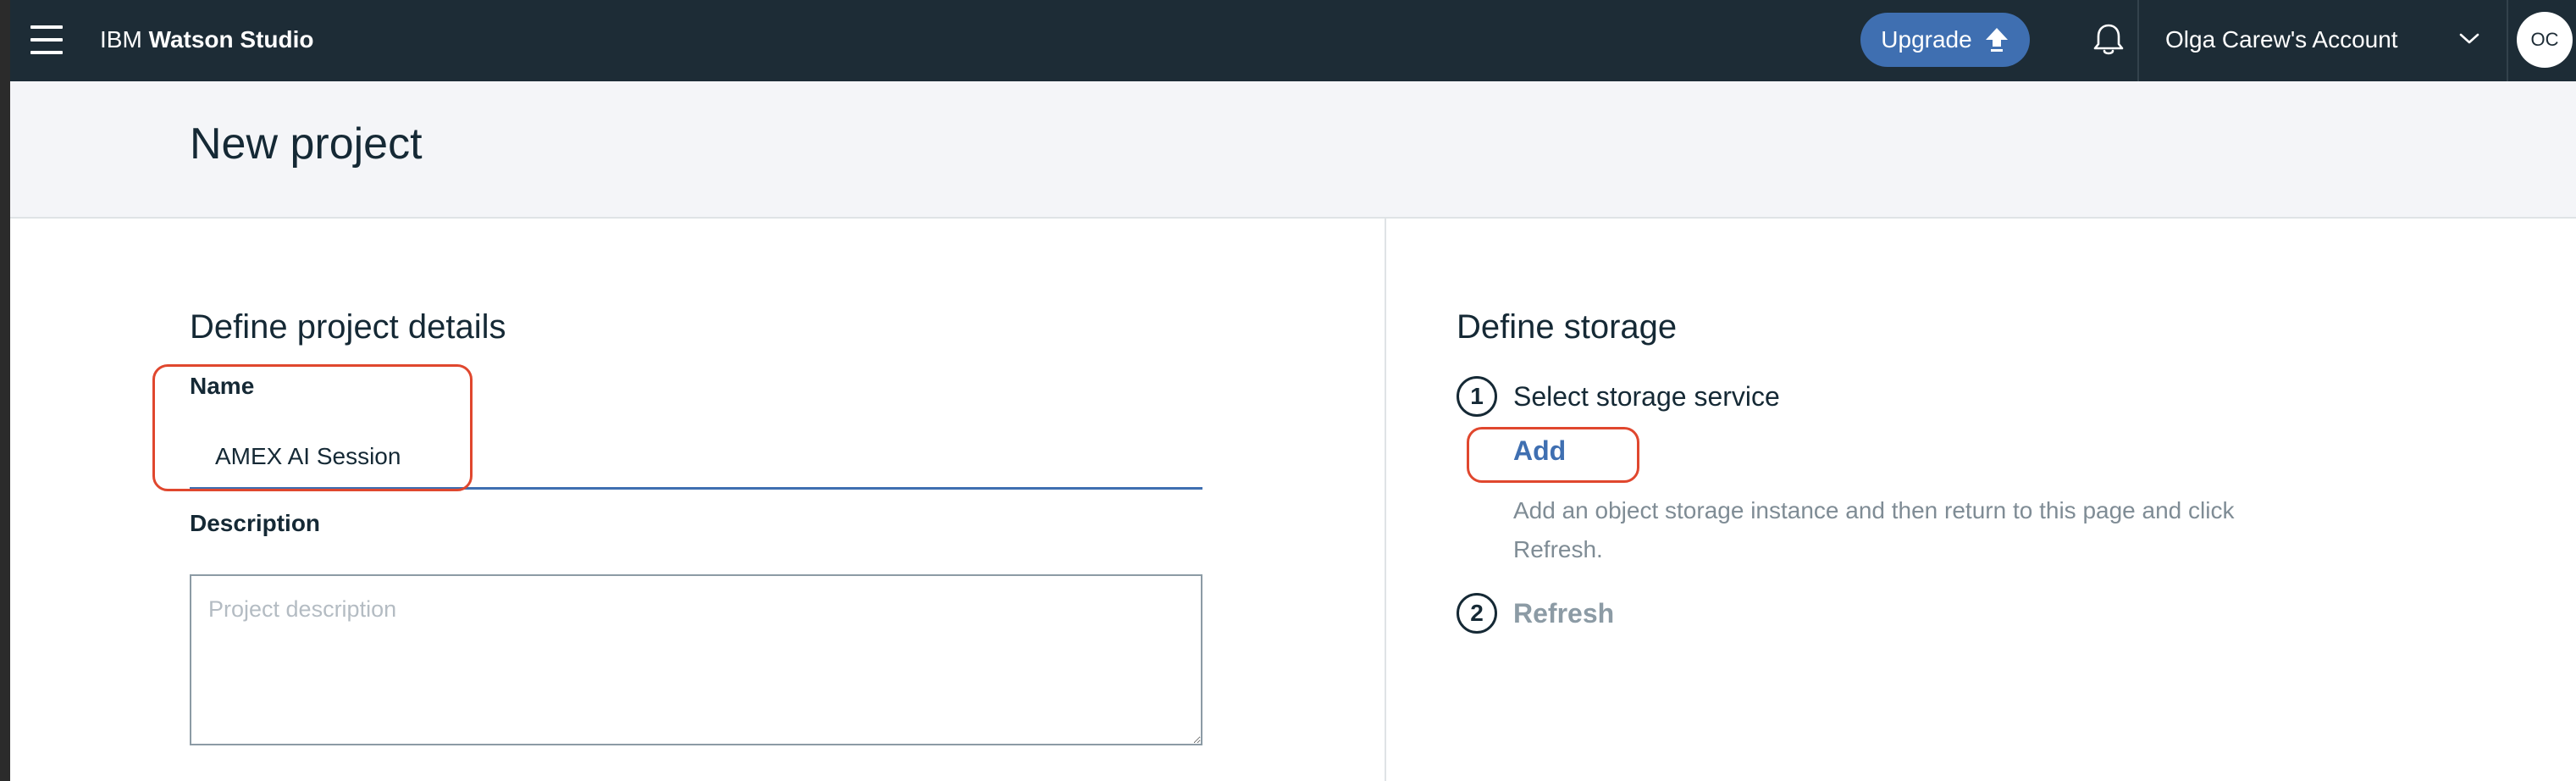 Image resolution: width=2576 pixels, height=781 pixels. What do you see at coordinates (2545, 40) in the screenshot?
I see `avatar: OC` at bounding box center [2545, 40].